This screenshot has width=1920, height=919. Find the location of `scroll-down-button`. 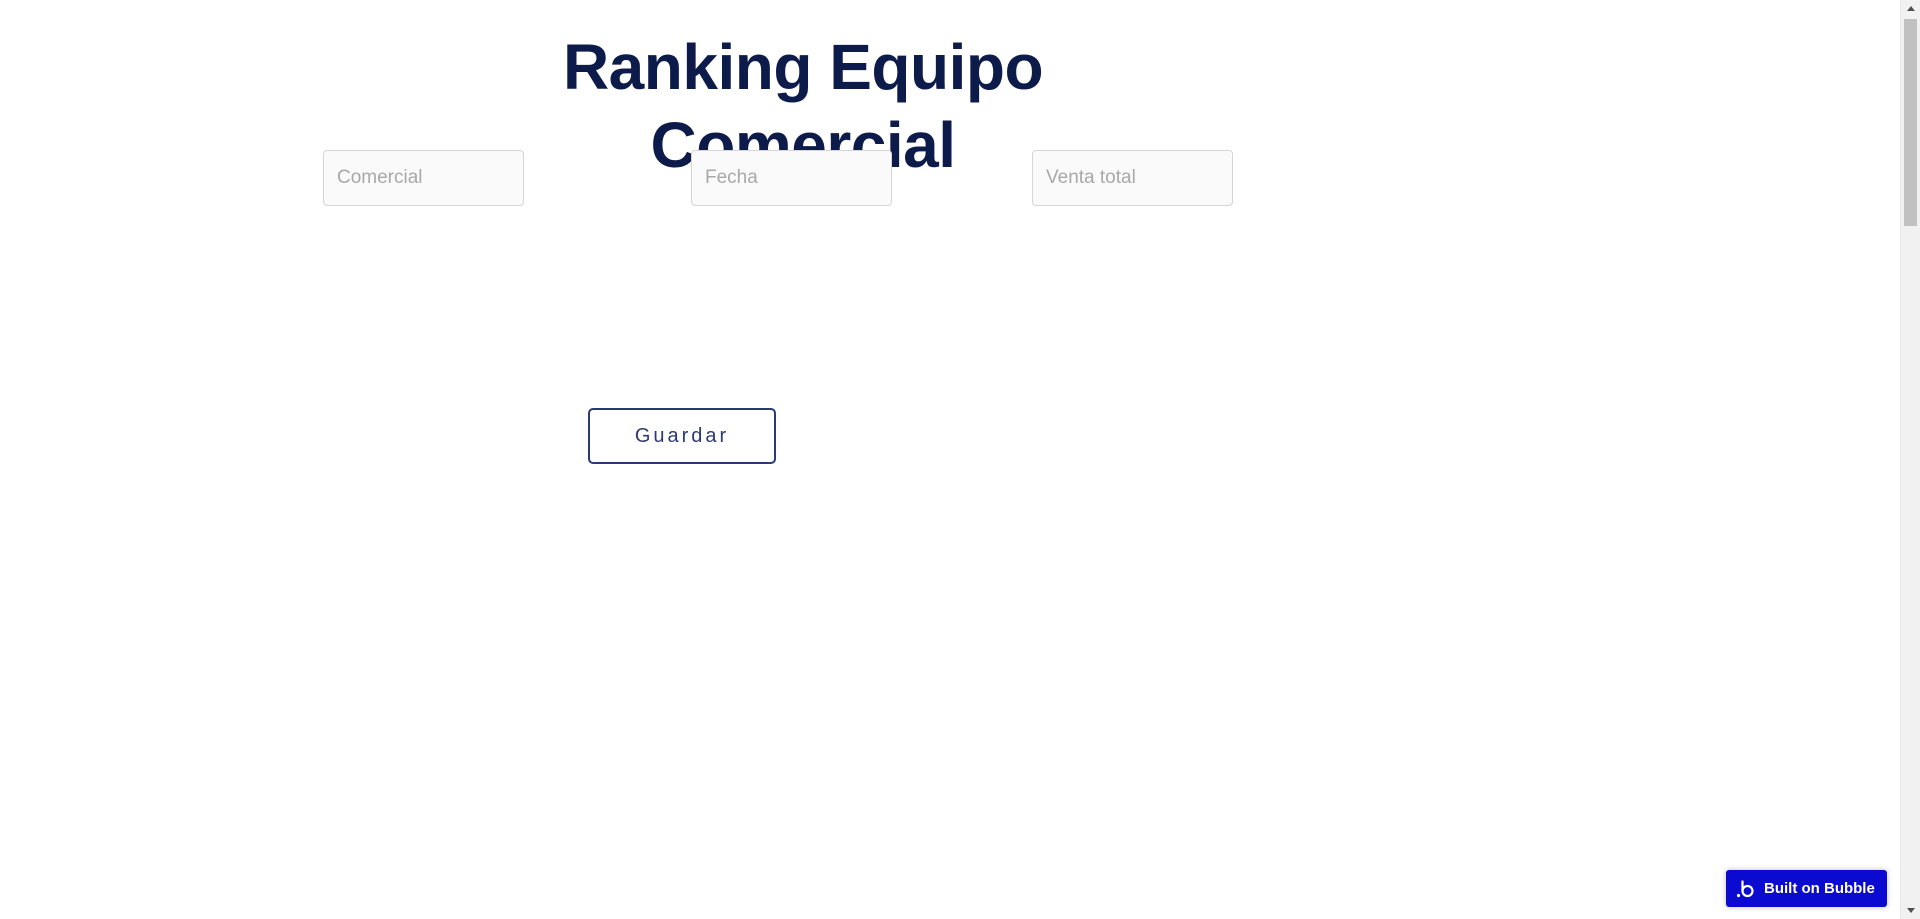

scroll-down-button is located at coordinates (1910, 910).